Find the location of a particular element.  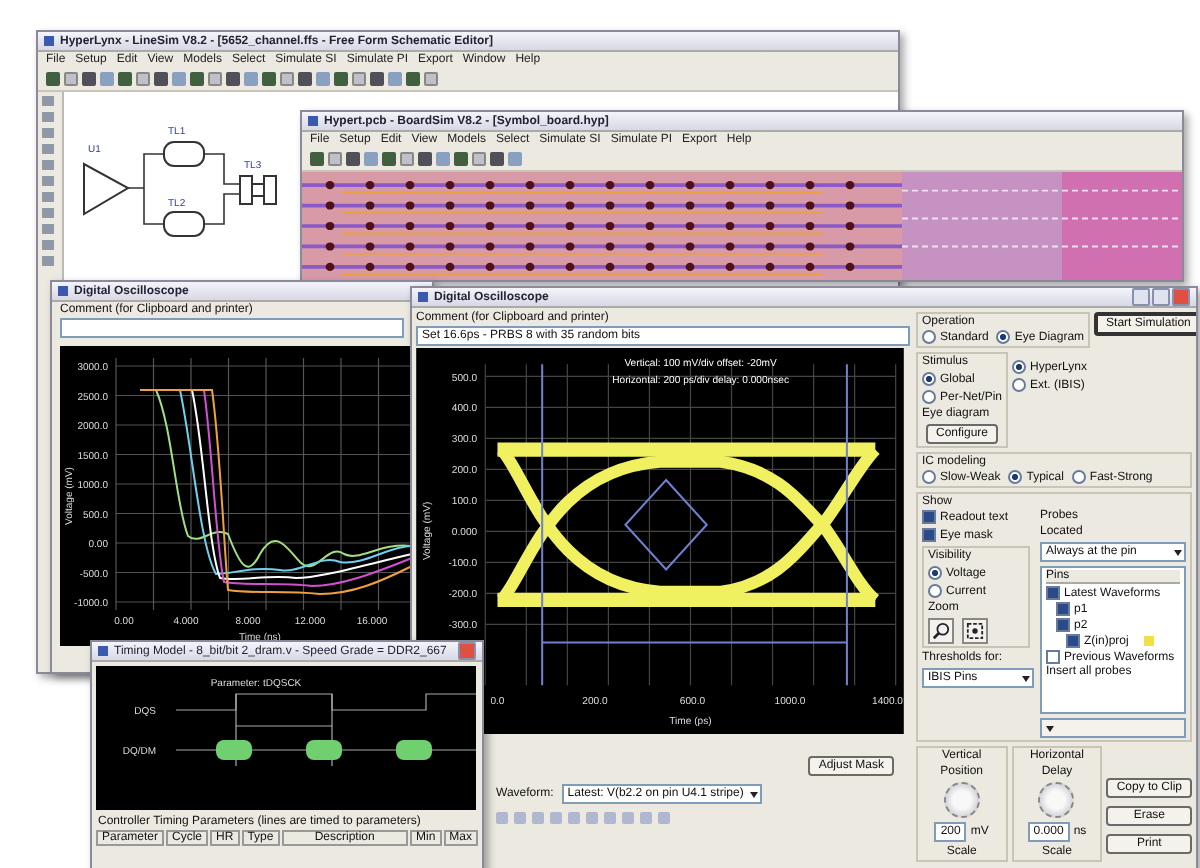

minimize-button is located at coordinates (1141, 297).